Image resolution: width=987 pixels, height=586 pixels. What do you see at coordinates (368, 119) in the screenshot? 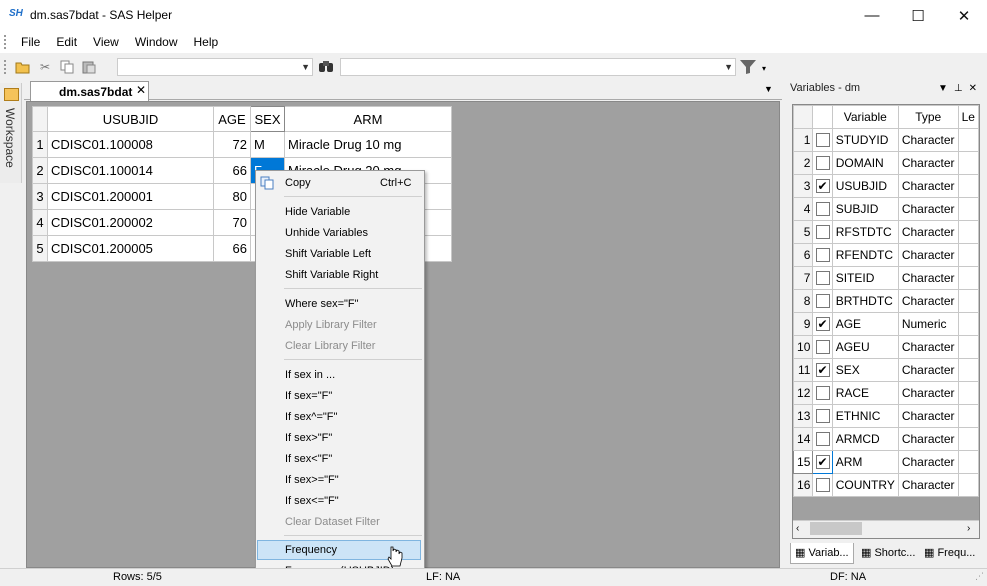
I see `column-header: ARM` at bounding box center [368, 119].